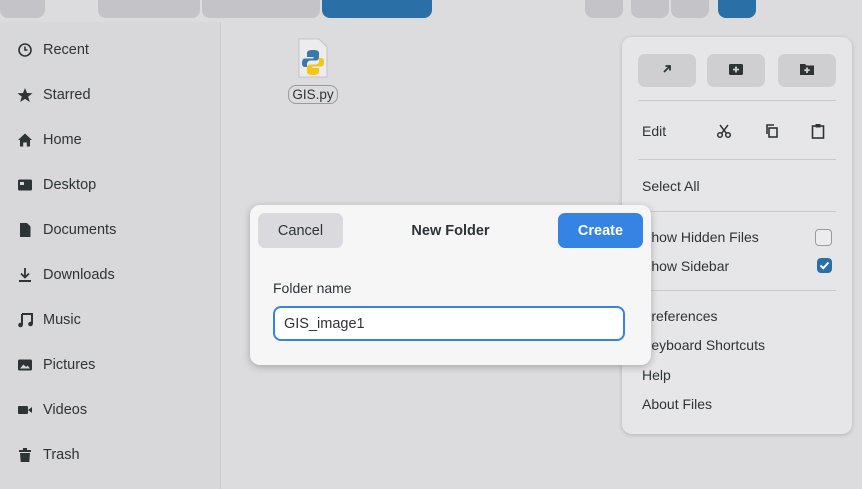 This screenshot has width=862, height=489. I want to click on paste-icon, so click(818, 131).